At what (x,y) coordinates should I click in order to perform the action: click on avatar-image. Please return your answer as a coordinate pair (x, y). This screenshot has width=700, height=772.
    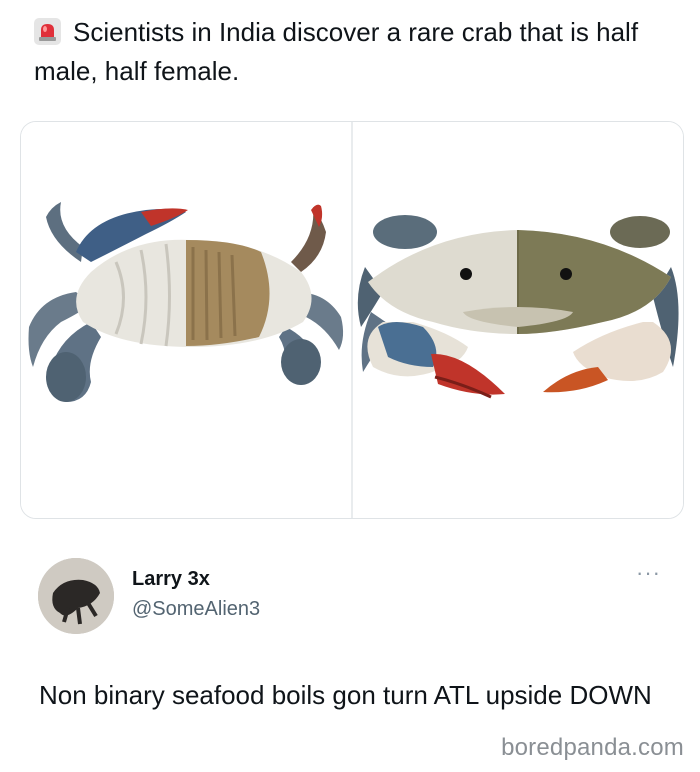
    Looking at the image, I should click on (76, 596).